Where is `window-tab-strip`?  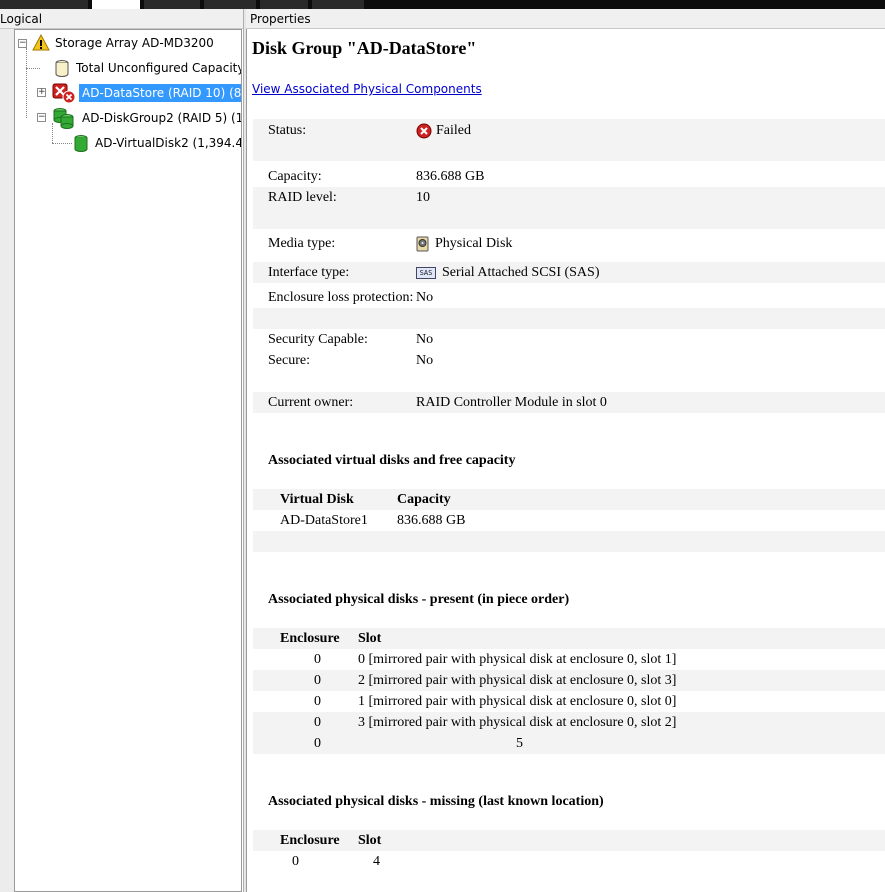
window-tab-strip is located at coordinates (442, 4).